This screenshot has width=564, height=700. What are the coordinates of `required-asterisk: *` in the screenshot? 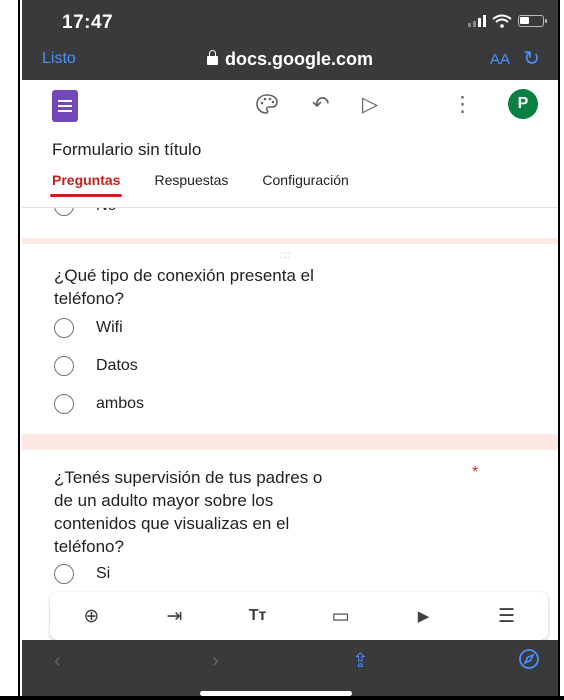 It's located at (475, 472).